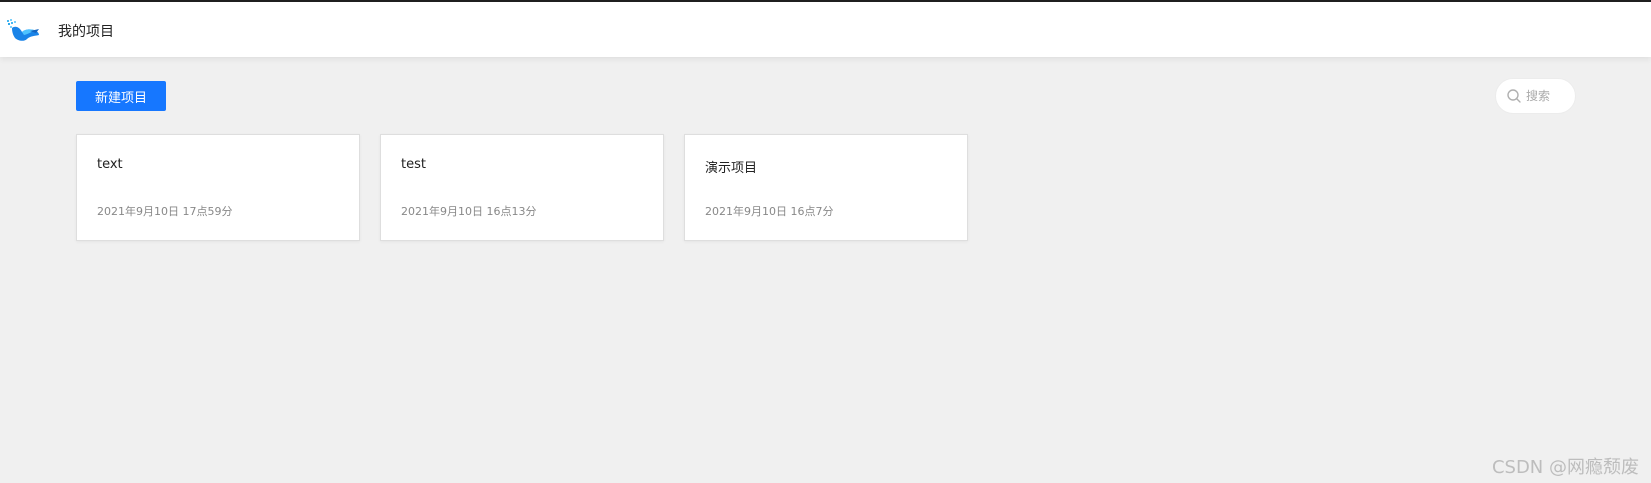  What do you see at coordinates (165, 211) in the screenshot?
I see `project-created-time: 2021年9月10日 17点59分` at bounding box center [165, 211].